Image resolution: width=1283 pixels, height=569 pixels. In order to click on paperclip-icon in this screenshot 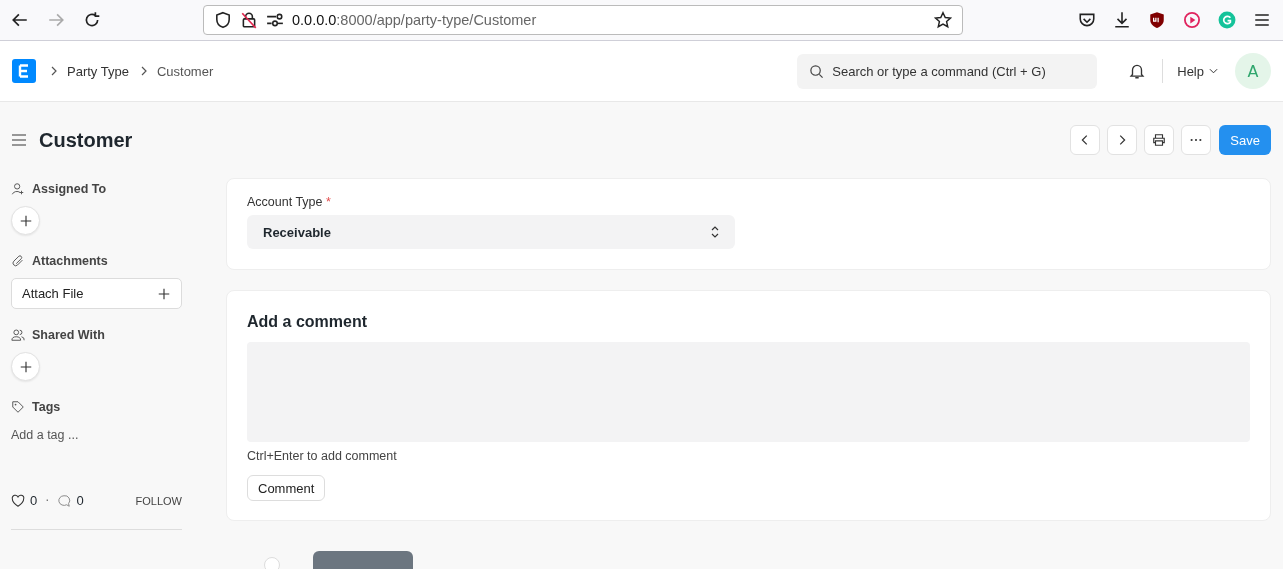, I will do `click(18, 261)`.